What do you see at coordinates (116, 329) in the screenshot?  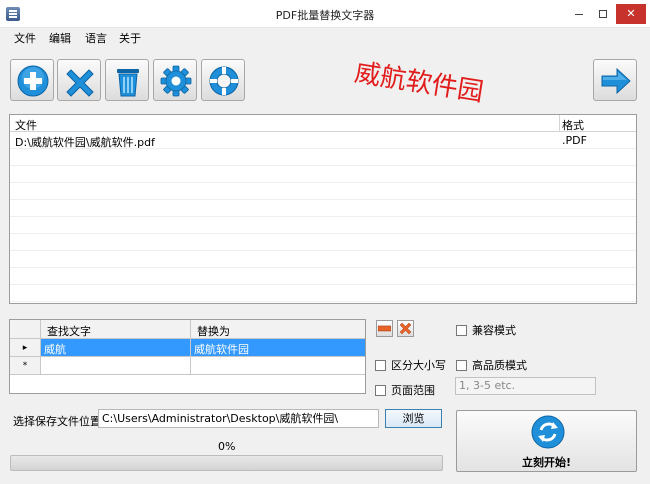 I see `column-find: 查找文字` at bounding box center [116, 329].